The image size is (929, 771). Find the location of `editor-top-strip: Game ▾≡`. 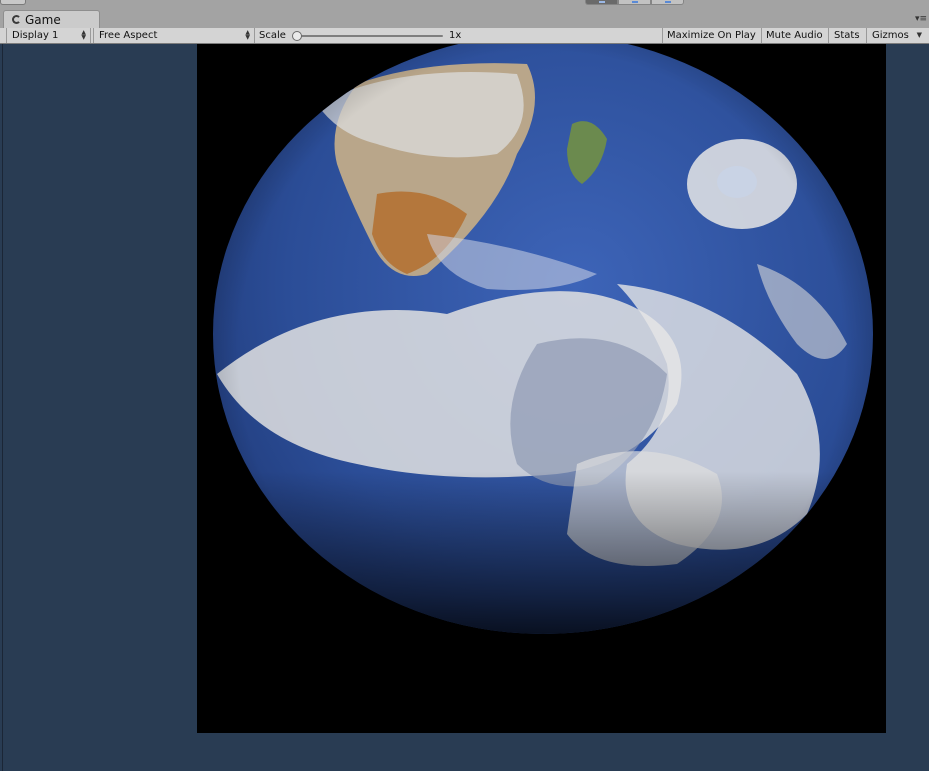

editor-top-strip: Game ▾≡ is located at coordinates (464, 14).